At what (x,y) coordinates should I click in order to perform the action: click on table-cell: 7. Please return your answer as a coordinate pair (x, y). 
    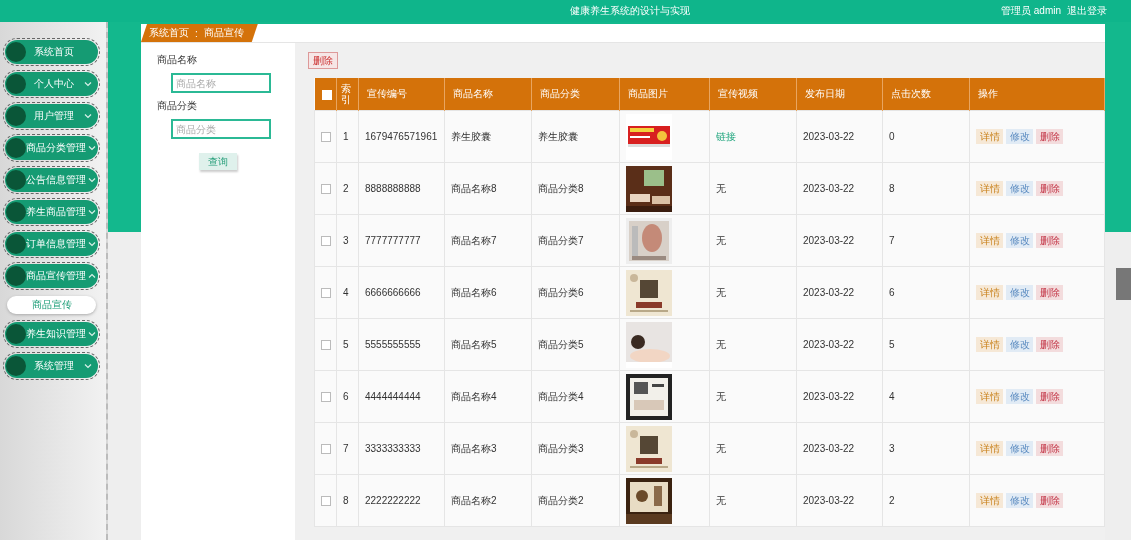
    Looking at the image, I should click on (347, 448).